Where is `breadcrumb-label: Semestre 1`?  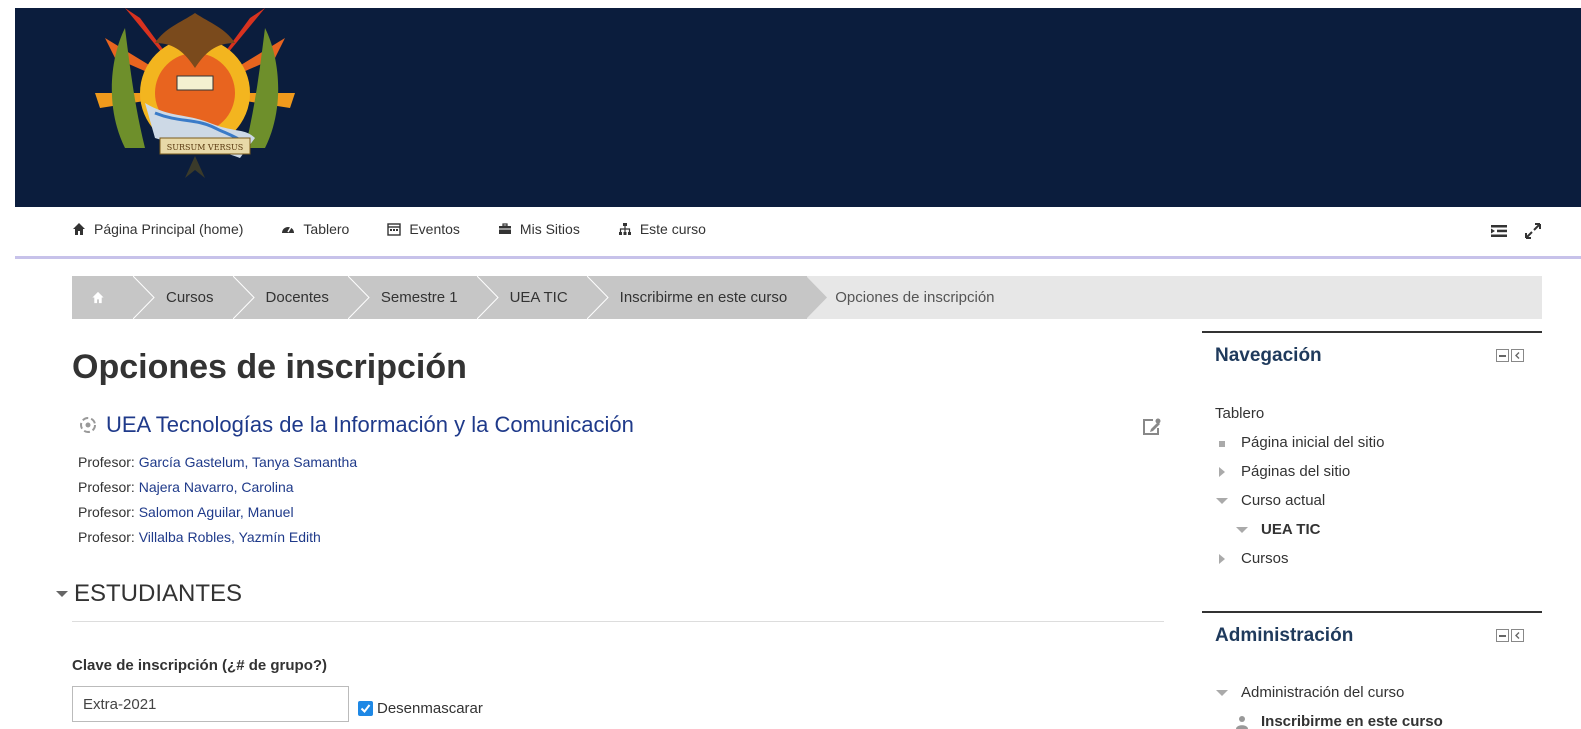
breadcrumb-label: Semestre 1 is located at coordinates (419, 297).